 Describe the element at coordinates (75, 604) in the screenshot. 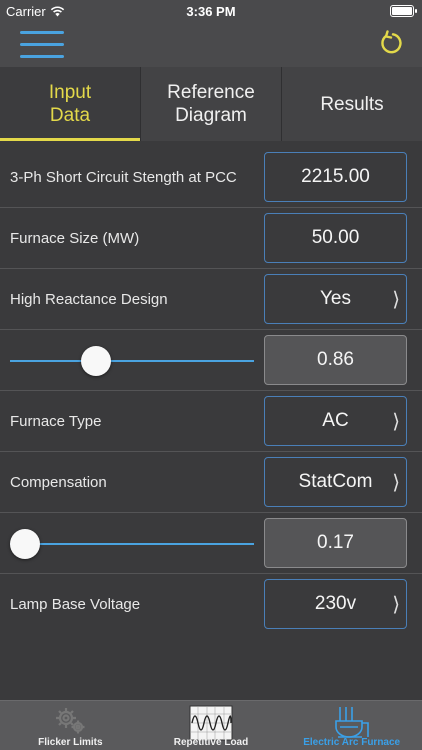

I see `lamp-voltage-label: Lamp Base Voltage` at that location.